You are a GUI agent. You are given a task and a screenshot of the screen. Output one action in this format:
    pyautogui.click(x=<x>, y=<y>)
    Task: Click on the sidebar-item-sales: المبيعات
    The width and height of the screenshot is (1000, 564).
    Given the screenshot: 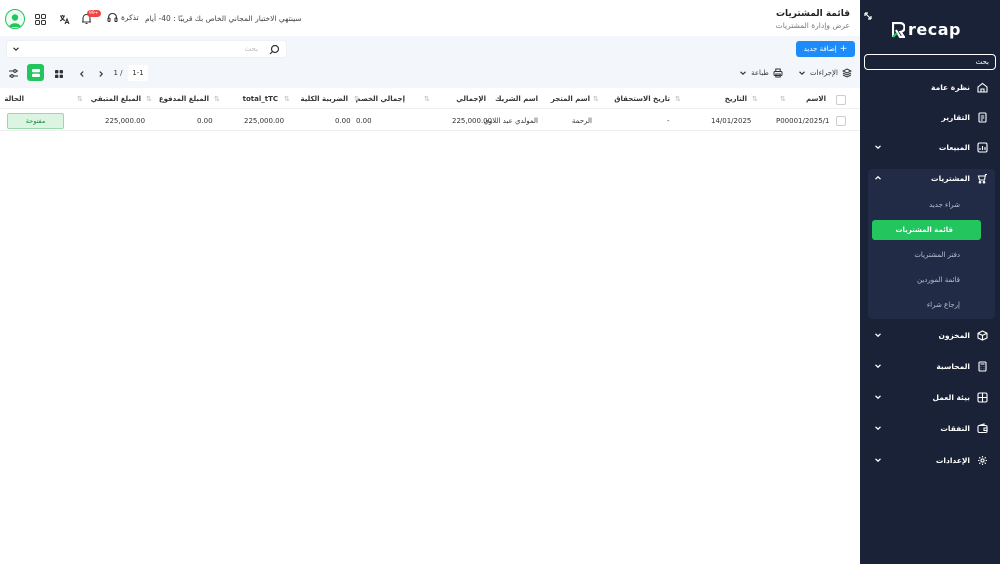 What is the action you would take?
    pyautogui.click(x=930, y=148)
    